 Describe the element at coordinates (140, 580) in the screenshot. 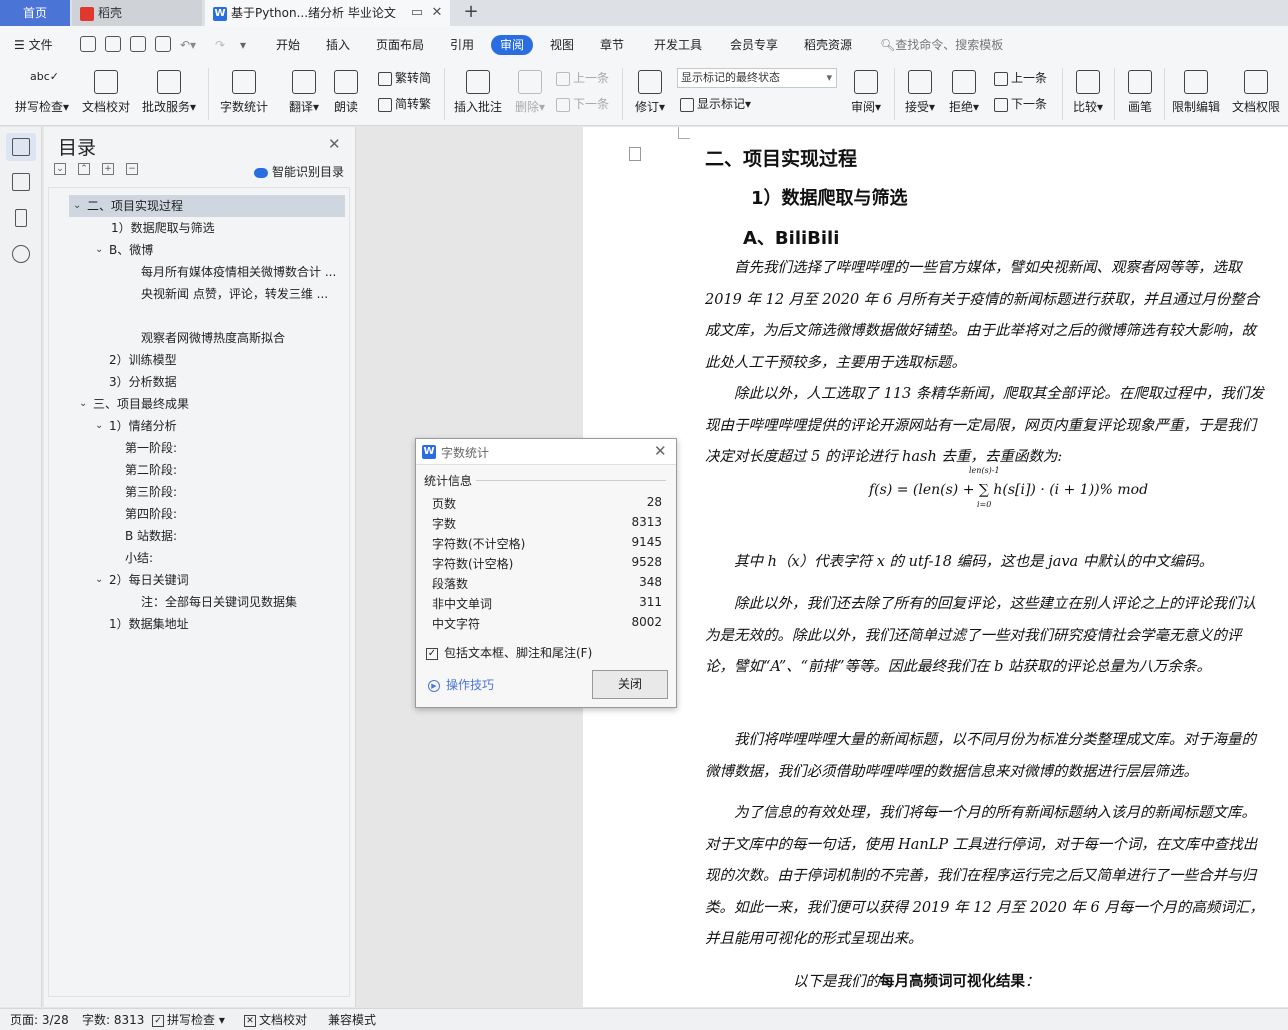

I see `toc-item: ⌄ 2）每日关键词` at that location.